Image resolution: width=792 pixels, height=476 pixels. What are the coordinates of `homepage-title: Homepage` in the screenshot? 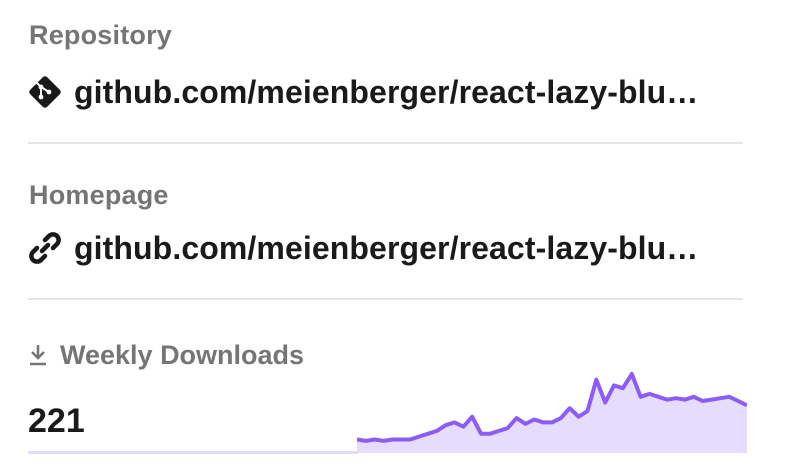 It's located at (99, 195).